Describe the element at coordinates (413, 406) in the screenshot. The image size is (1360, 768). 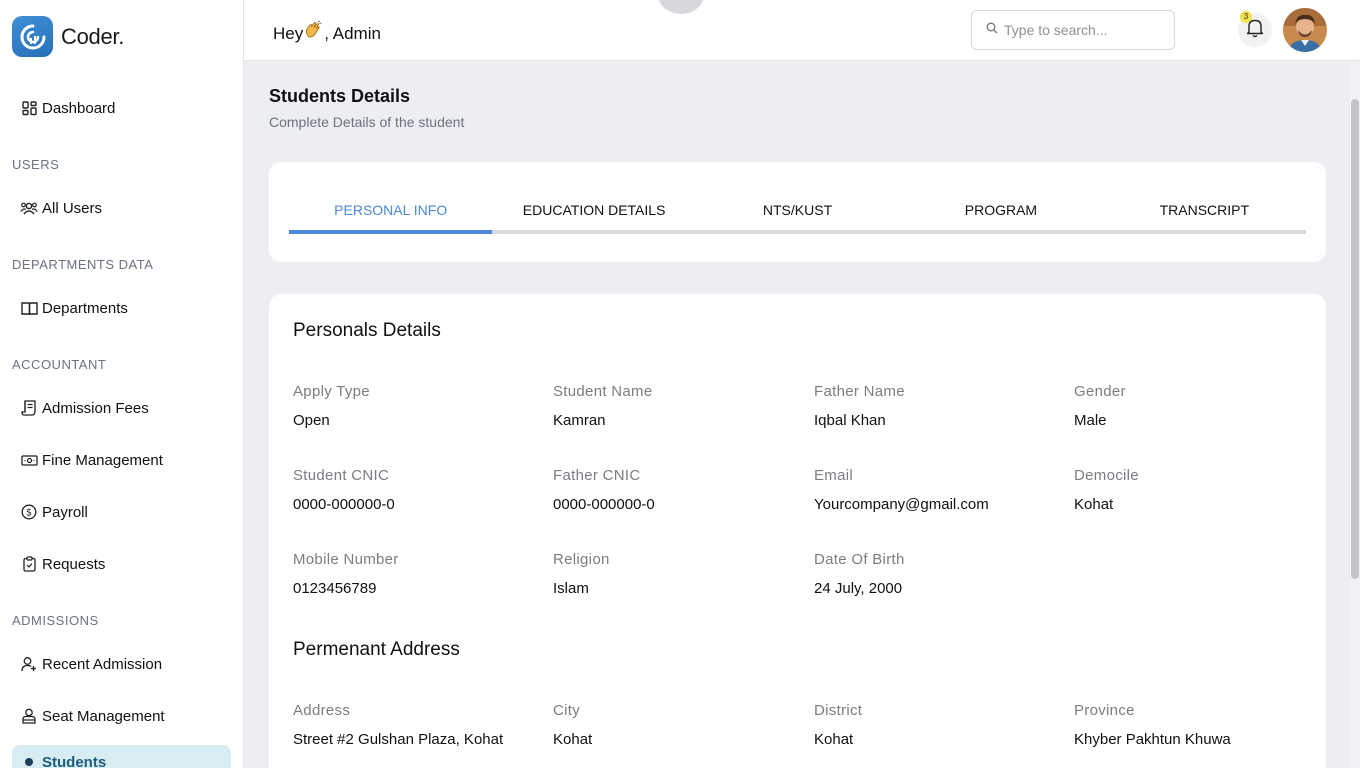
I see `field-apply-type: Apply Type Open` at that location.